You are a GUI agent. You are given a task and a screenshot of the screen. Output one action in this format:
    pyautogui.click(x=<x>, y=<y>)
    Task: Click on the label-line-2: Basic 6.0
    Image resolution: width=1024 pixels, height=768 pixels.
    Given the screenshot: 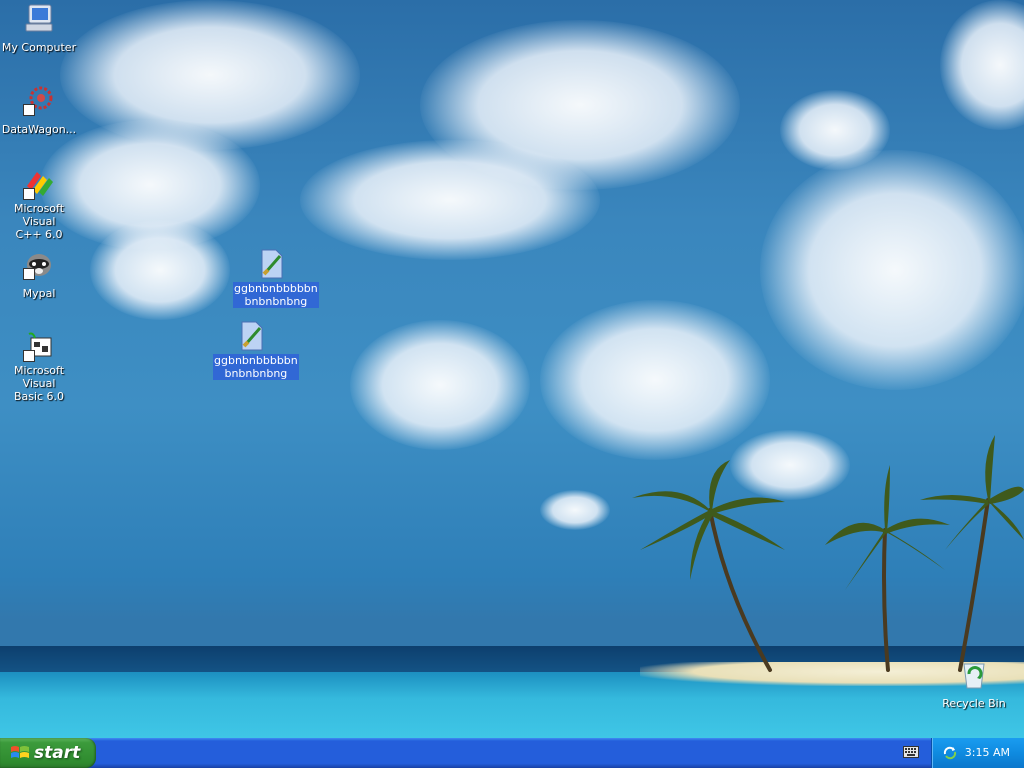 What is the action you would take?
    pyautogui.click(x=39, y=396)
    